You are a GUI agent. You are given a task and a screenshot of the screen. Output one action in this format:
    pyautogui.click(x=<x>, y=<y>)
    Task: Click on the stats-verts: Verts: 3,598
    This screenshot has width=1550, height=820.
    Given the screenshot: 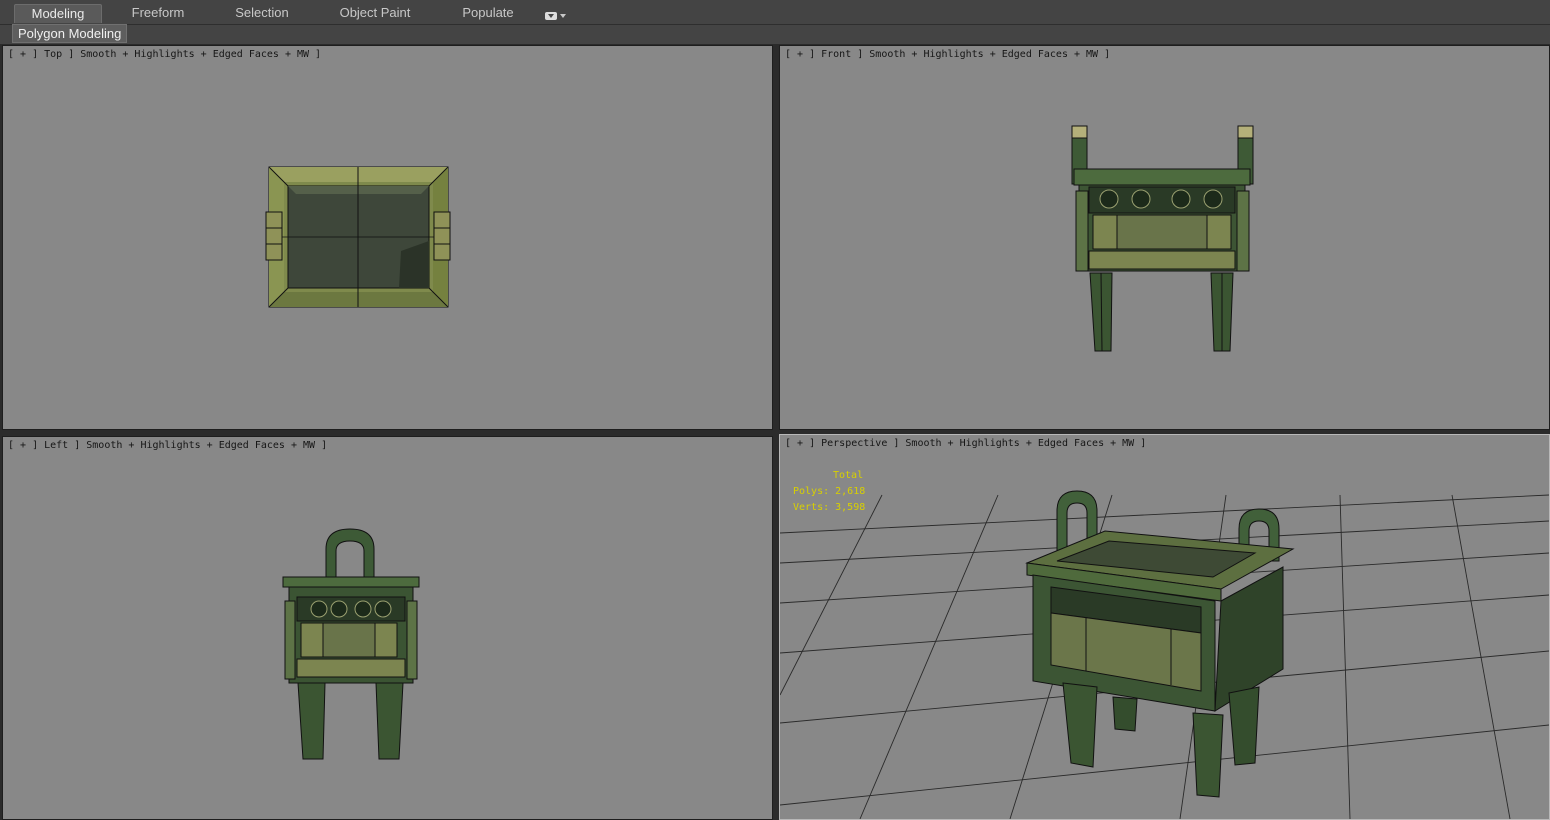 What is the action you would take?
    pyautogui.click(x=829, y=507)
    